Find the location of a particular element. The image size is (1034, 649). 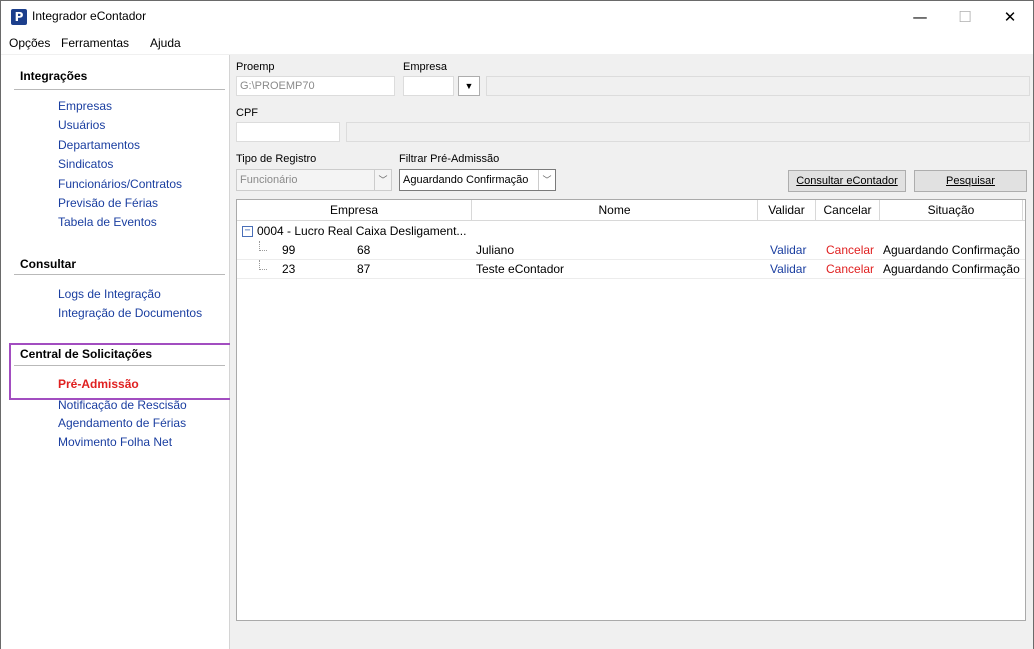

proemp-label: Proemp is located at coordinates (255, 67).